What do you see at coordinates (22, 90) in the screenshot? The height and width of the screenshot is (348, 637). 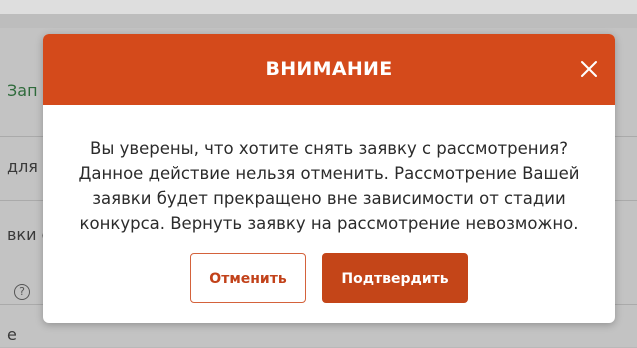 I see `background-row-text: Зап` at bounding box center [22, 90].